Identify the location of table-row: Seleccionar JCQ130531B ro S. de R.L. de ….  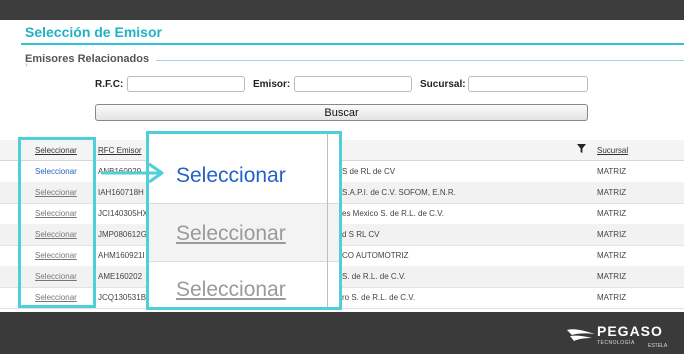
(342, 298).